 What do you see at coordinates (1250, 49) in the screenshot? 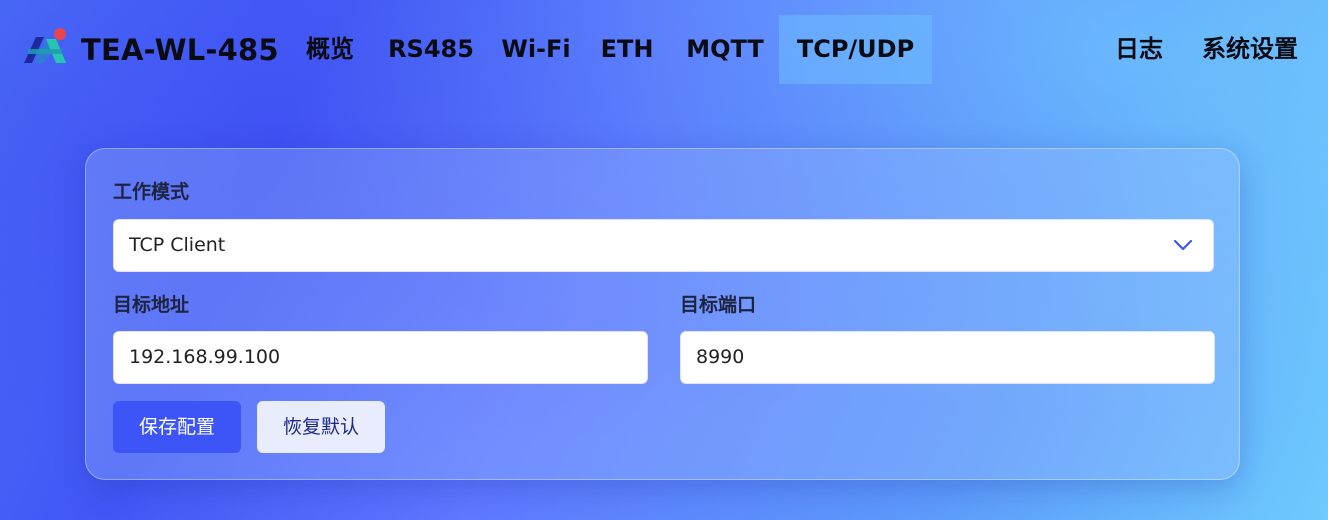
I see `nav-system-settings: 系统设置` at bounding box center [1250, 49].